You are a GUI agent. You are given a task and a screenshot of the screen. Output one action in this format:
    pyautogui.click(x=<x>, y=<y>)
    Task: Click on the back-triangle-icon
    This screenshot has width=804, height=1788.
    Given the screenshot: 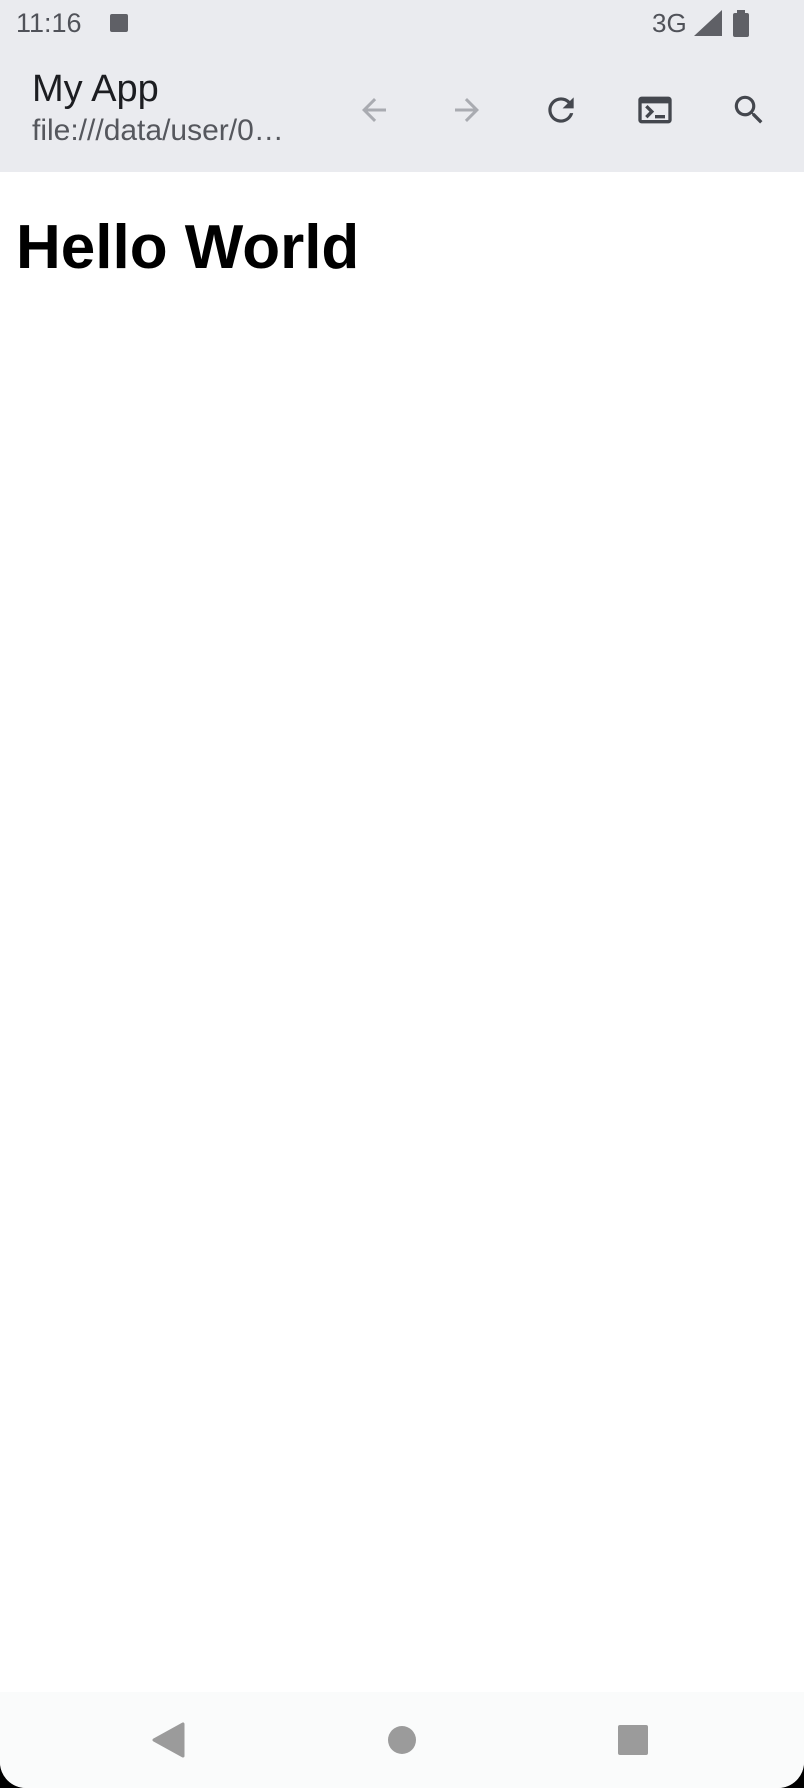 What is the action you would take?
    pyautogui.click(x=168, y=1740)
    